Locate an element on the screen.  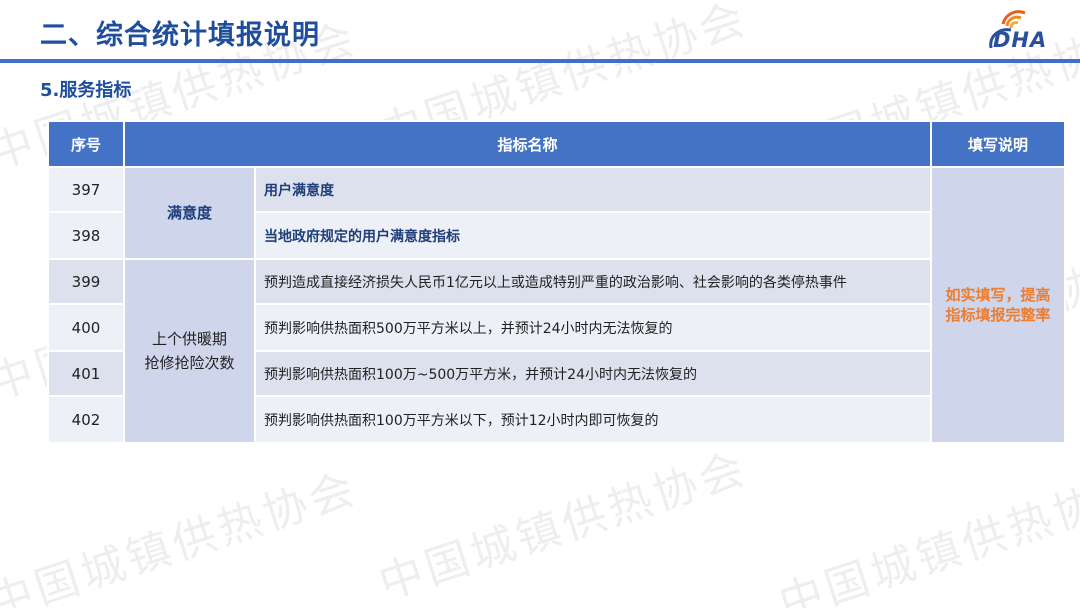
row-id: 400 is located at coordinates (86, 327).